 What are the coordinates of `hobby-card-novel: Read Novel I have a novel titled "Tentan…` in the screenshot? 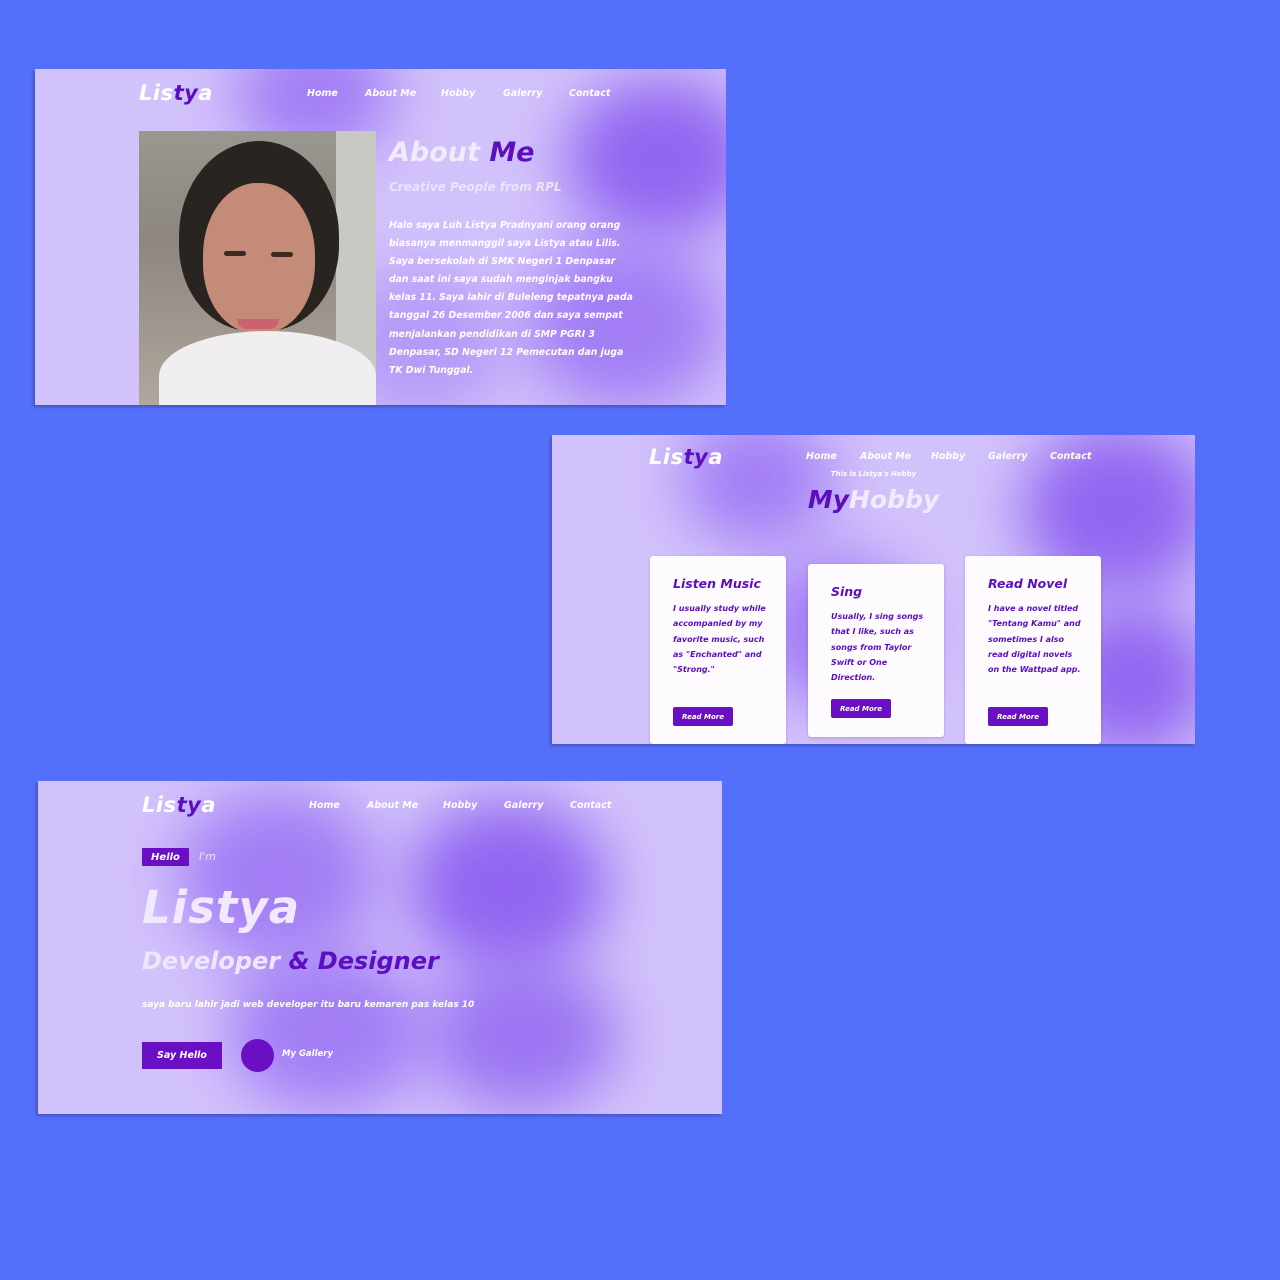 It's located at (1033, 650).